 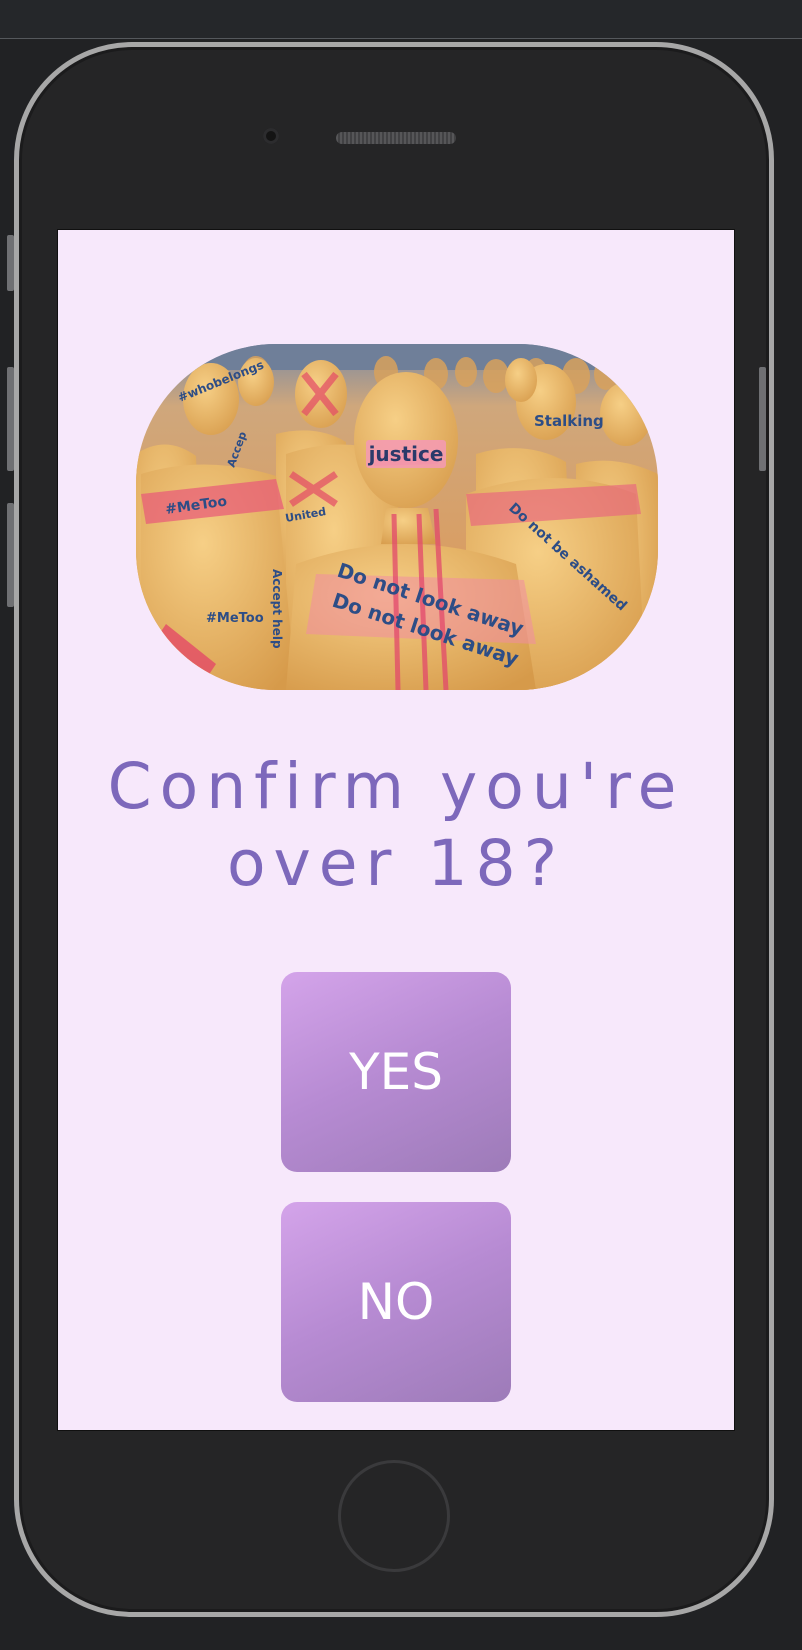 I want to click on volume-up-button, so click(x=10, y=419).